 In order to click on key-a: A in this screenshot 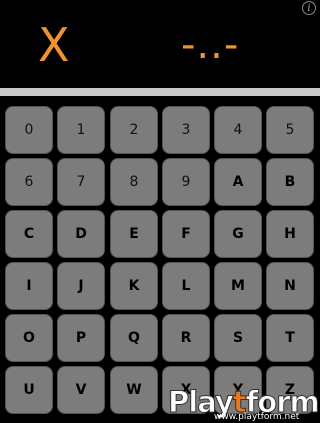, I will do `click(238, 182)`.